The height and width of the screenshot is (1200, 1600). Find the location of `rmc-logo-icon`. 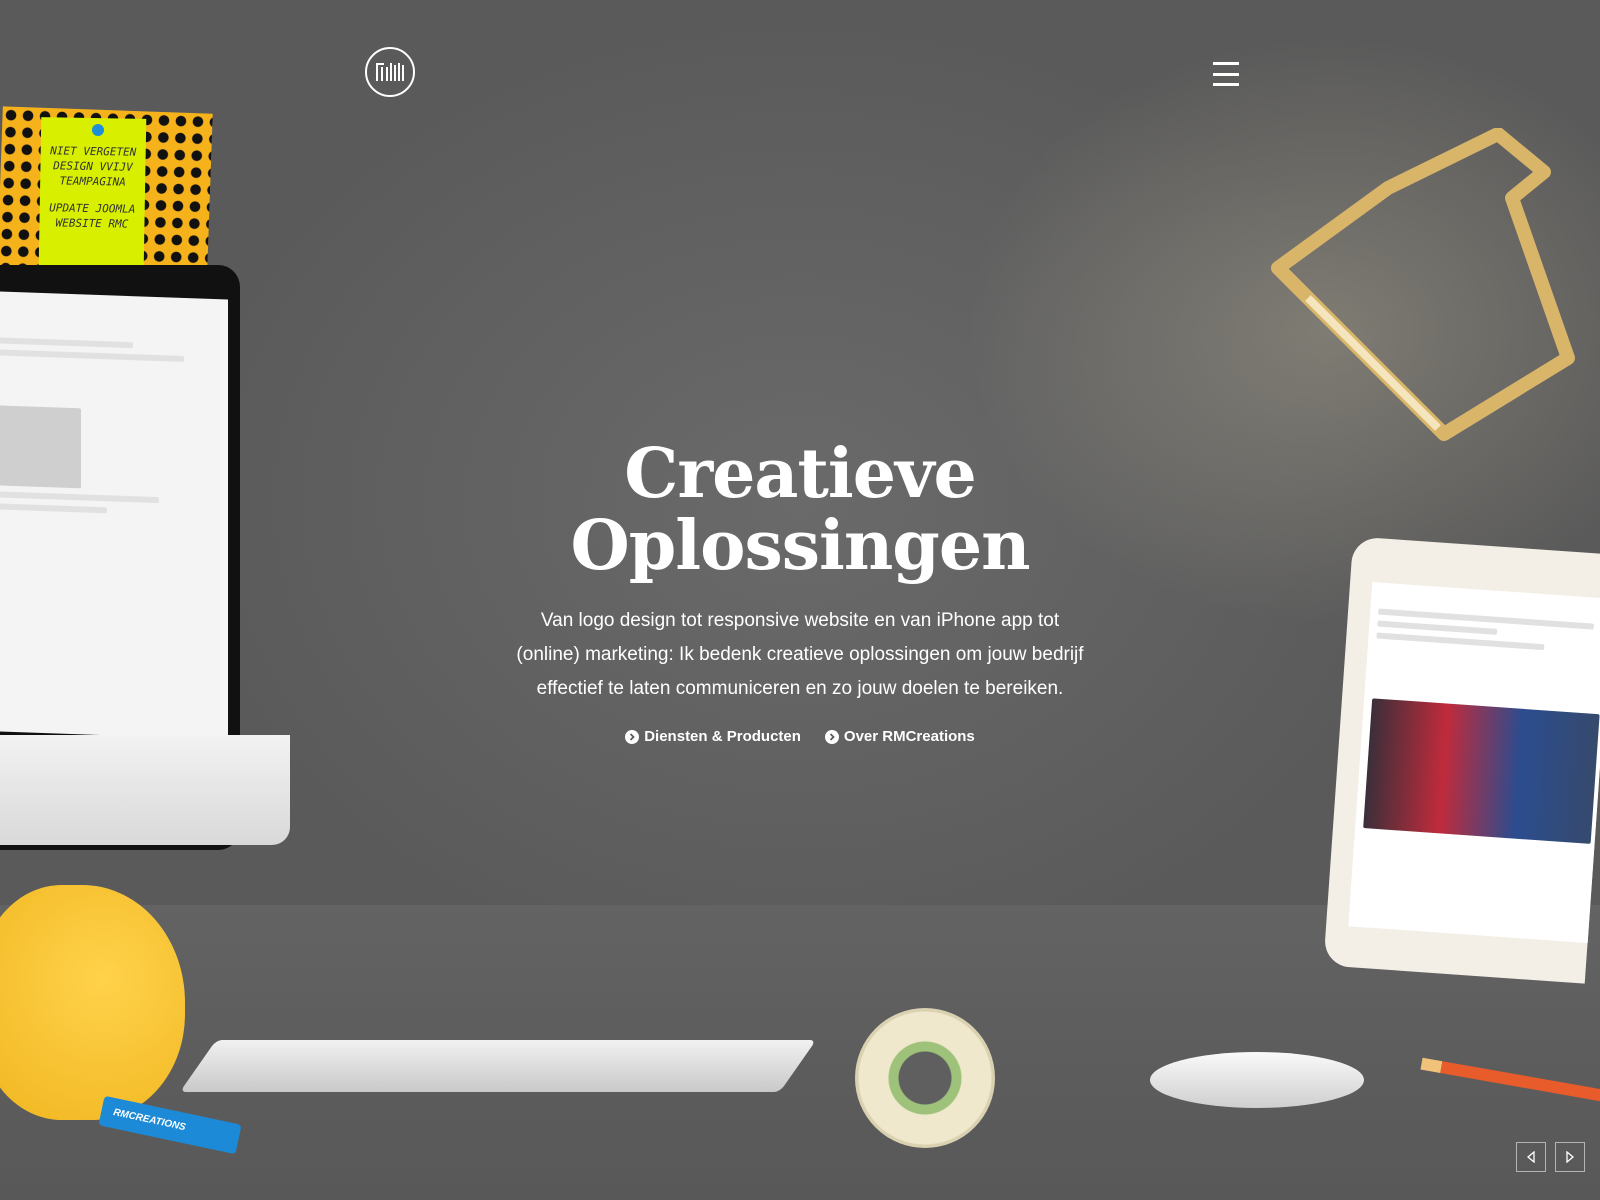

rmc-logo-icon is located at coordinates (390, 72).